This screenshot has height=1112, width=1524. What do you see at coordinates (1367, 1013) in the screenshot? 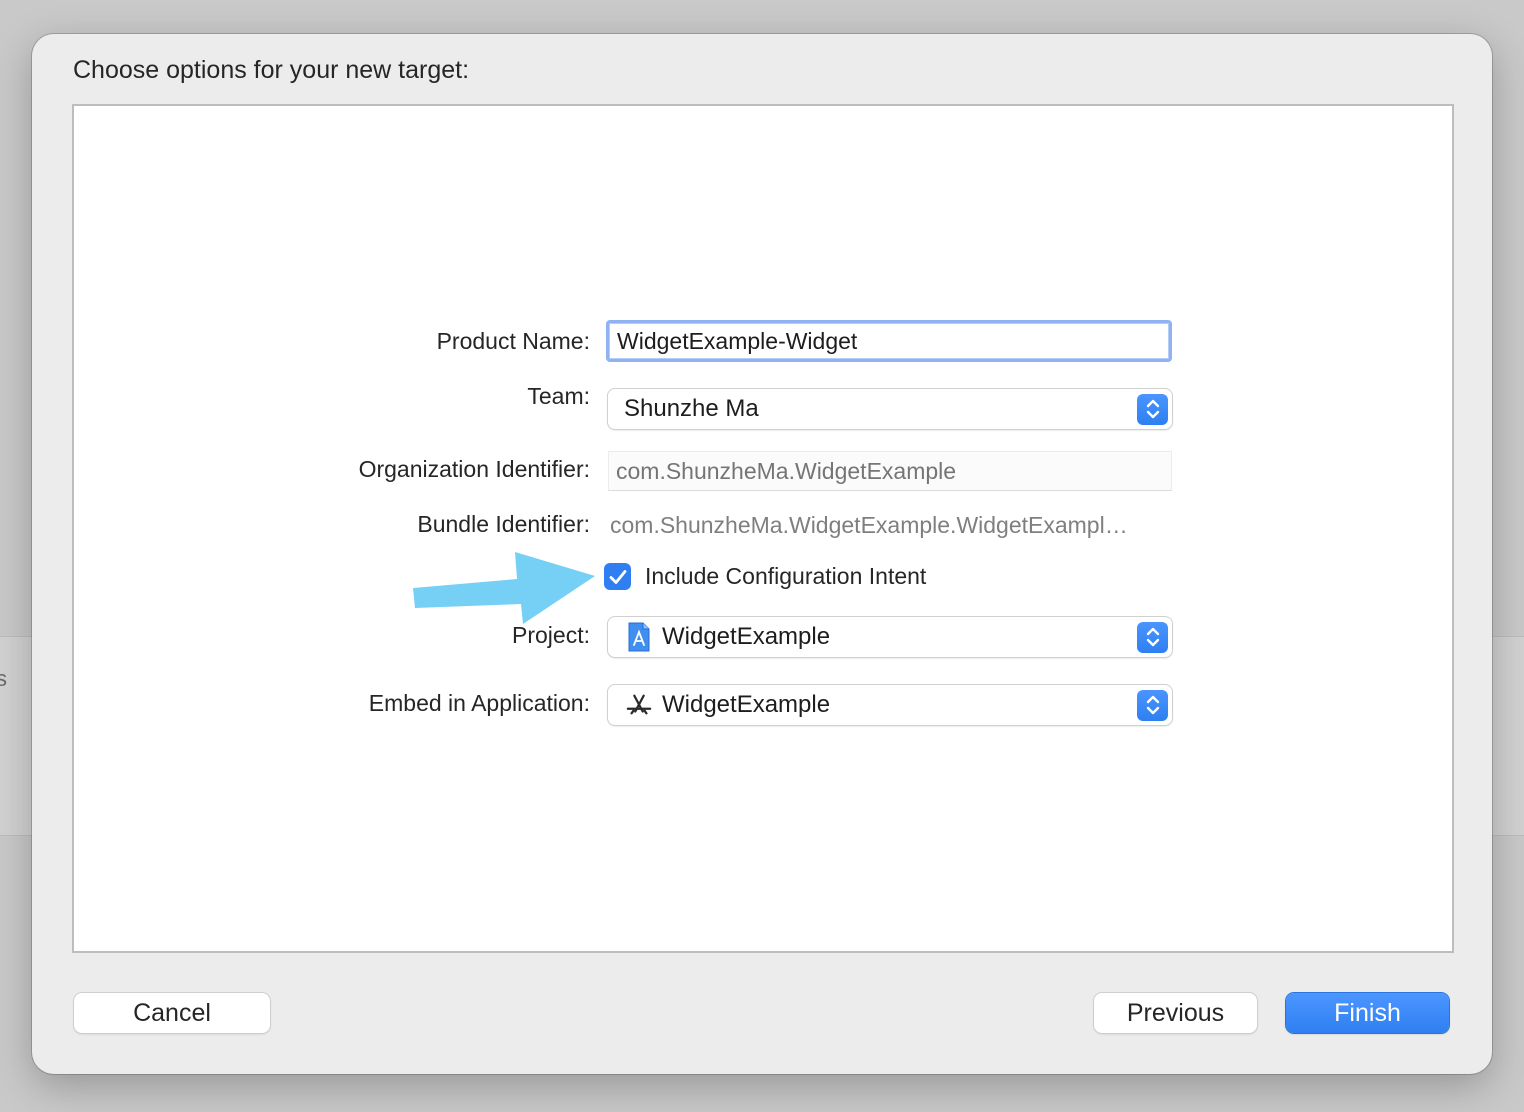
I see `finish-button: Finish` at bounding box center [1367, 1013].